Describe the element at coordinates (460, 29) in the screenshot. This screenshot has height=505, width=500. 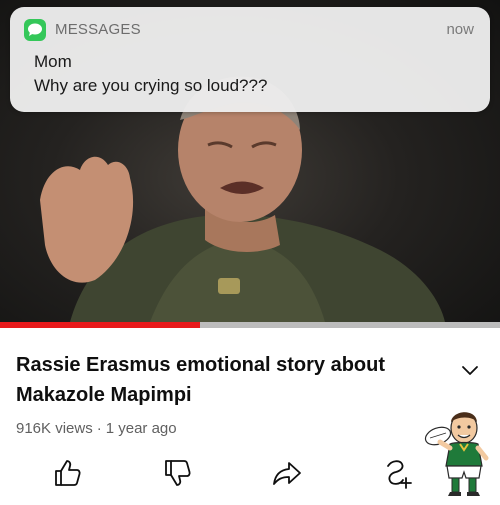
I see `notification-time: now` at that location.